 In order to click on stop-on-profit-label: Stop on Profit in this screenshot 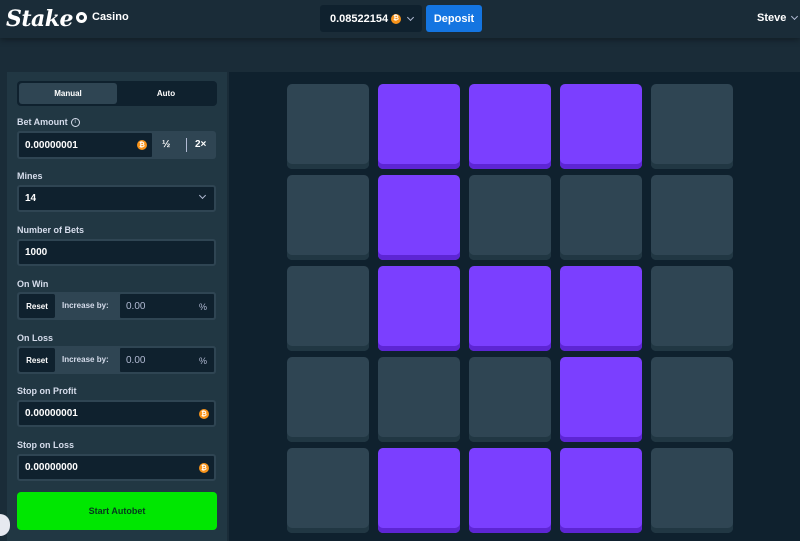, I will do `click(47, 391)`.